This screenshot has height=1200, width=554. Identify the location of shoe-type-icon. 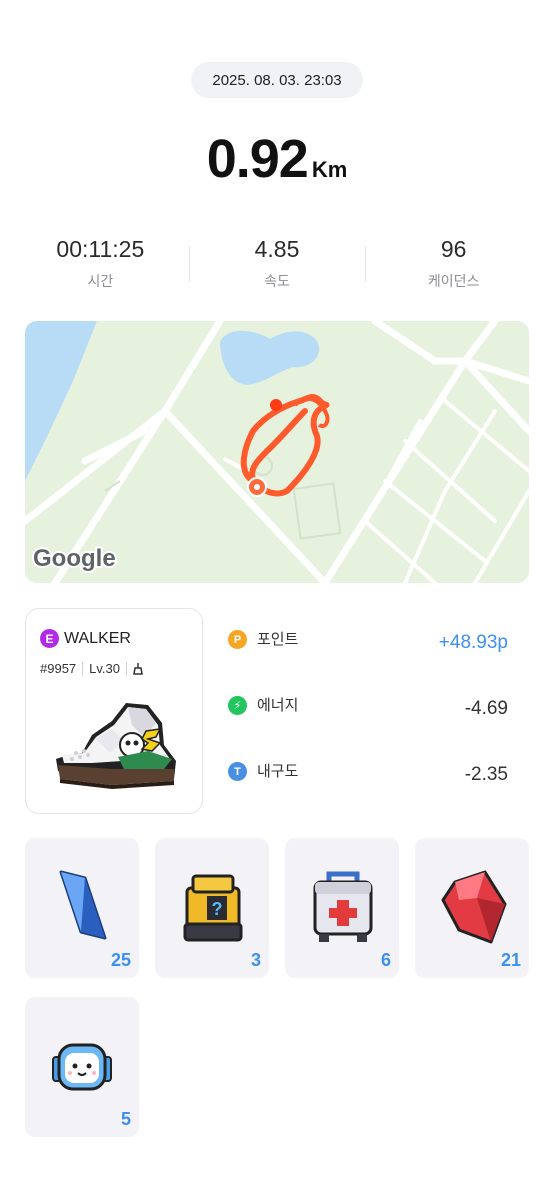
(138, 668).